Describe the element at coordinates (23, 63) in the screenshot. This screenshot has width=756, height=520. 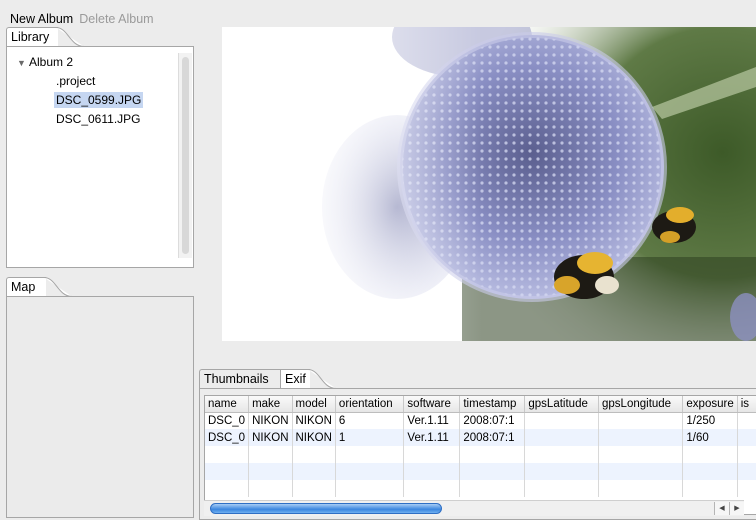
I see `disclosure-triangle-icon: ▼` at that location.